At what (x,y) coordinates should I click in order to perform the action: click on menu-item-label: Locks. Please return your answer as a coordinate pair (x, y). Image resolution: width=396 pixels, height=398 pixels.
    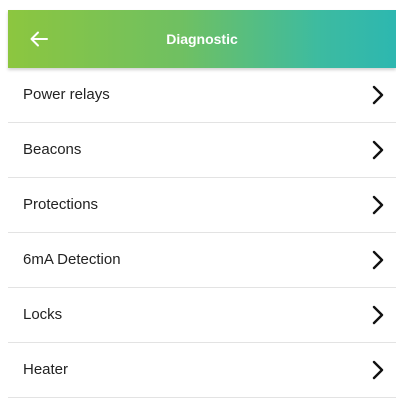
    Looking at the image, I should click on (43, 314).